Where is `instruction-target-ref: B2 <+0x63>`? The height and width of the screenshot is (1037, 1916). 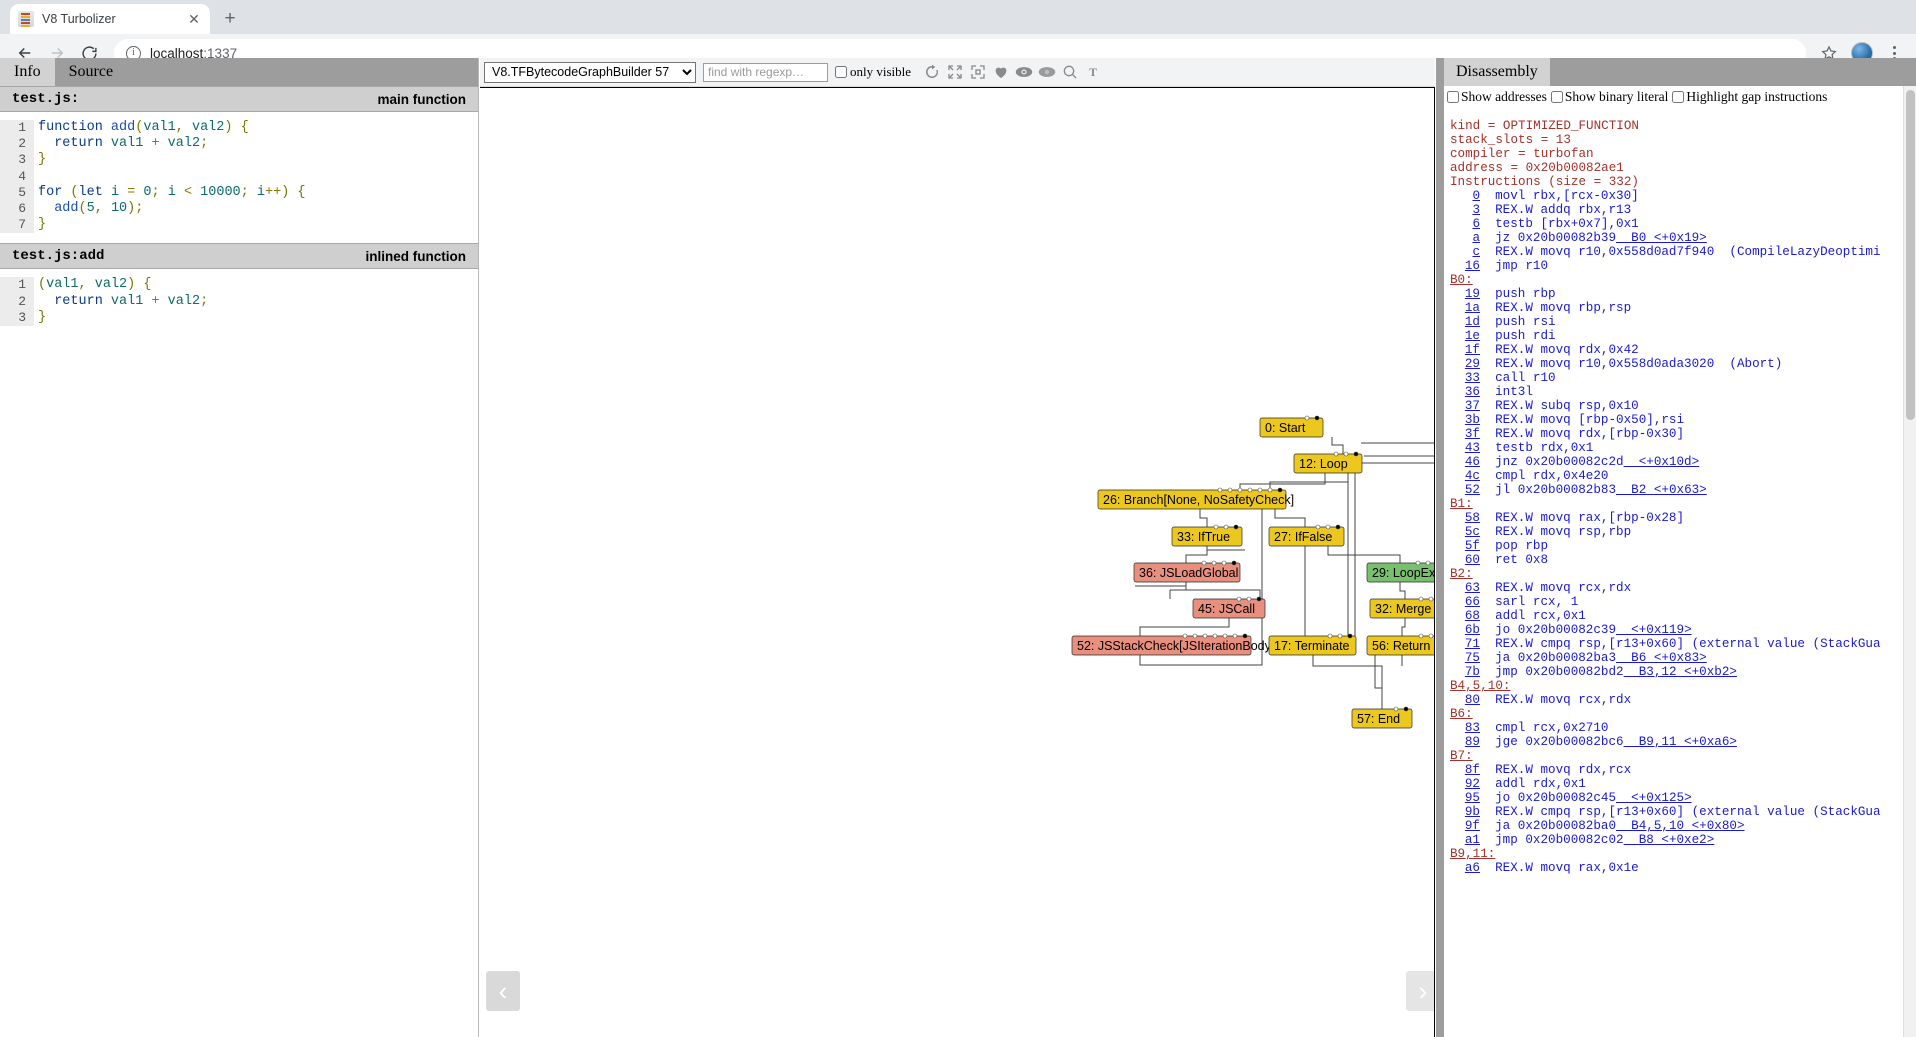 instruction-target-ref: B2 <+0x63> is located at coordinates (1661, 490).